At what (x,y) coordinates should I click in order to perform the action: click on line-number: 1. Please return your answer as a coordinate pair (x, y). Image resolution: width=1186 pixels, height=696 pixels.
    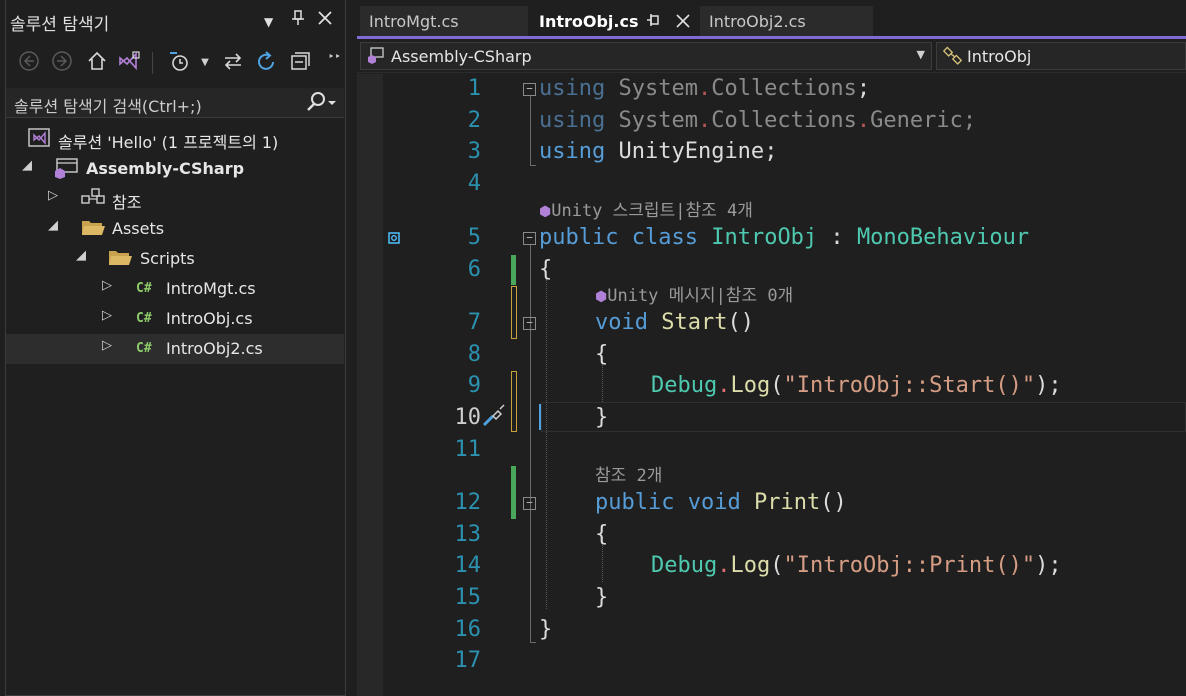
    Looking at the image, I should click on (474, 88).